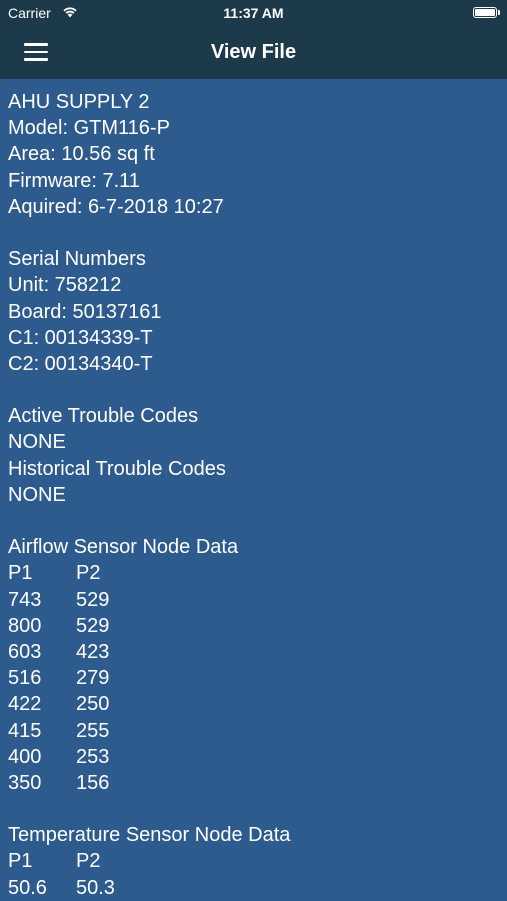 The image size is (507, 901). What do you see at coordinates (255, 678) in the screenshot?
I see `airflow-row: 516 279` at bounding box center [255, 678].